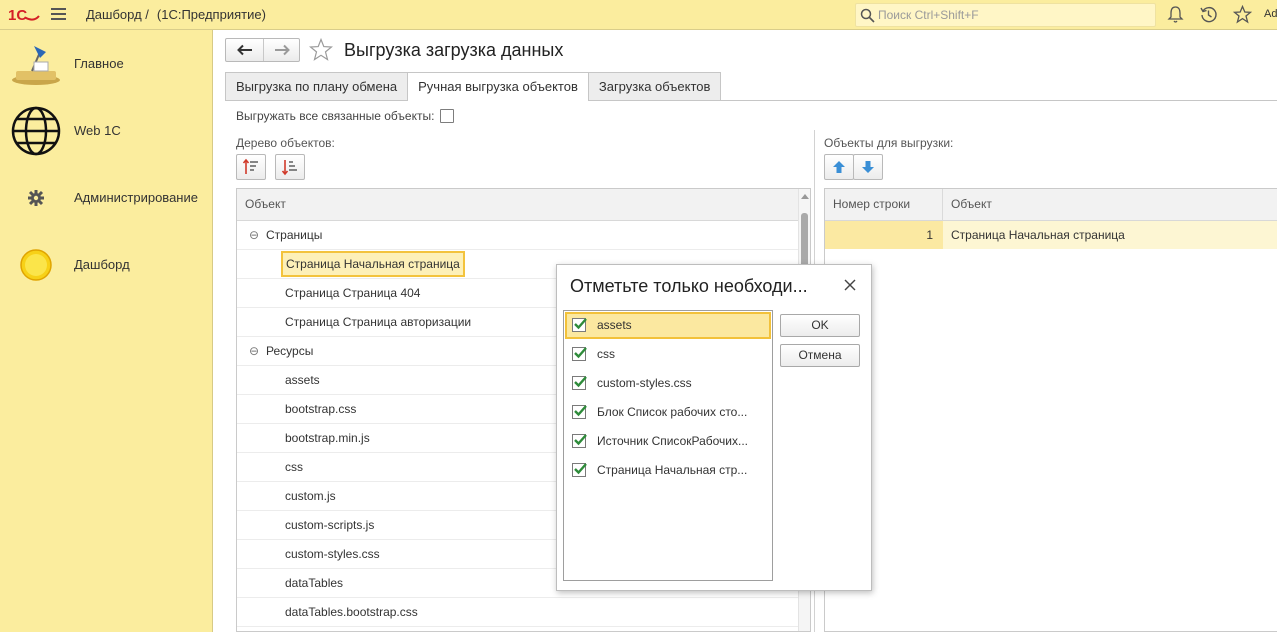  I want to click on sidebar-item-label: Администрирование, so click(136, 197).